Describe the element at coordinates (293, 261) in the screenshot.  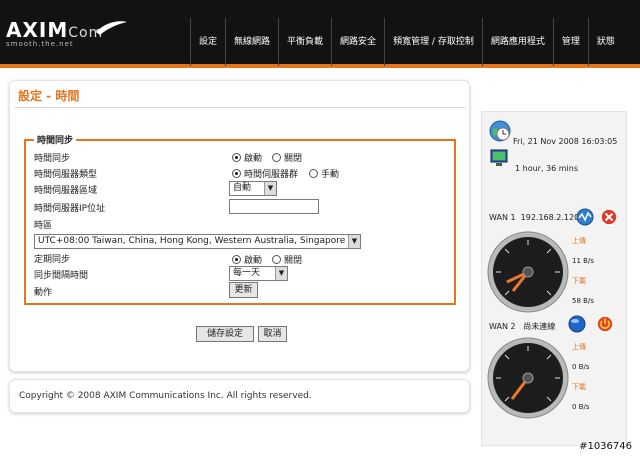
I see `periodic-disable-label: 關閉` at that location.